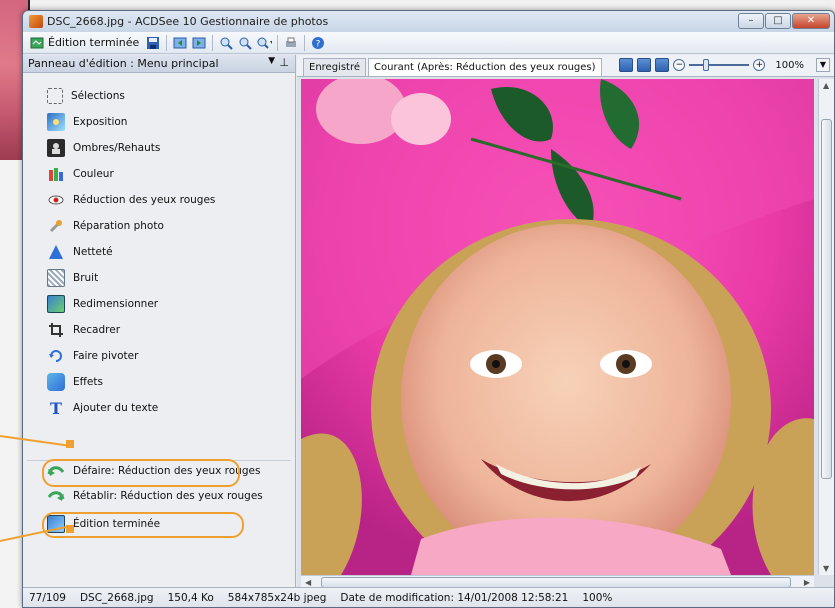  Describe the element at coordinates (823, 65) in the screenshot. I see `tabs-dropdown-icon: ▼` at that location.